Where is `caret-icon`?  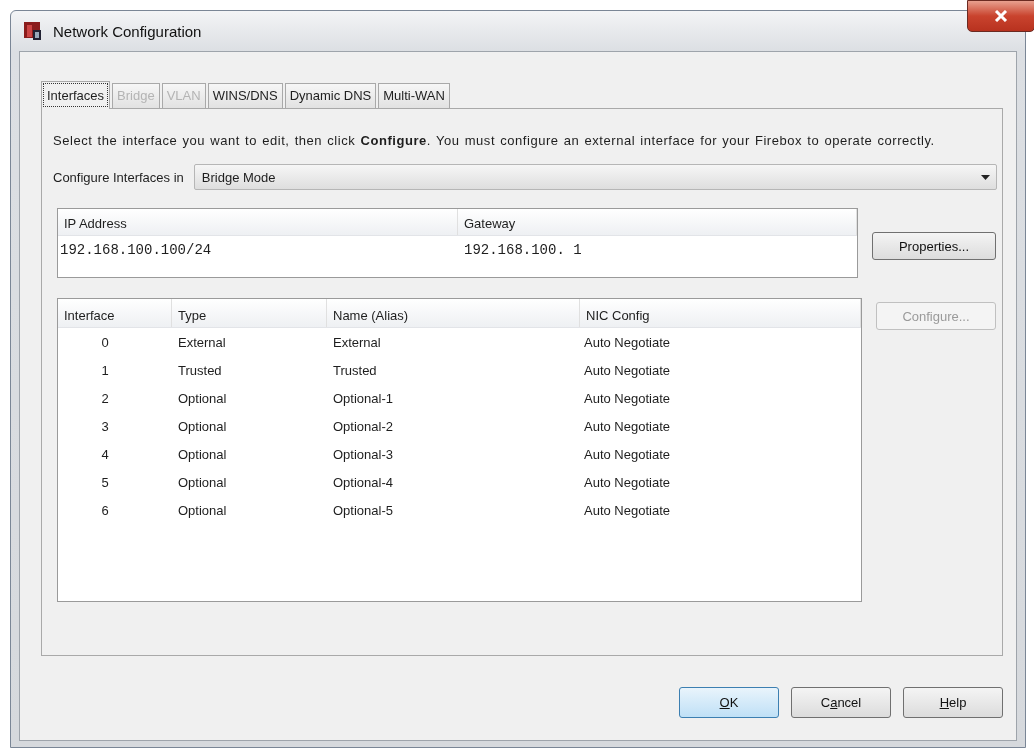
caret-icon is located at coordinates (985, 177).